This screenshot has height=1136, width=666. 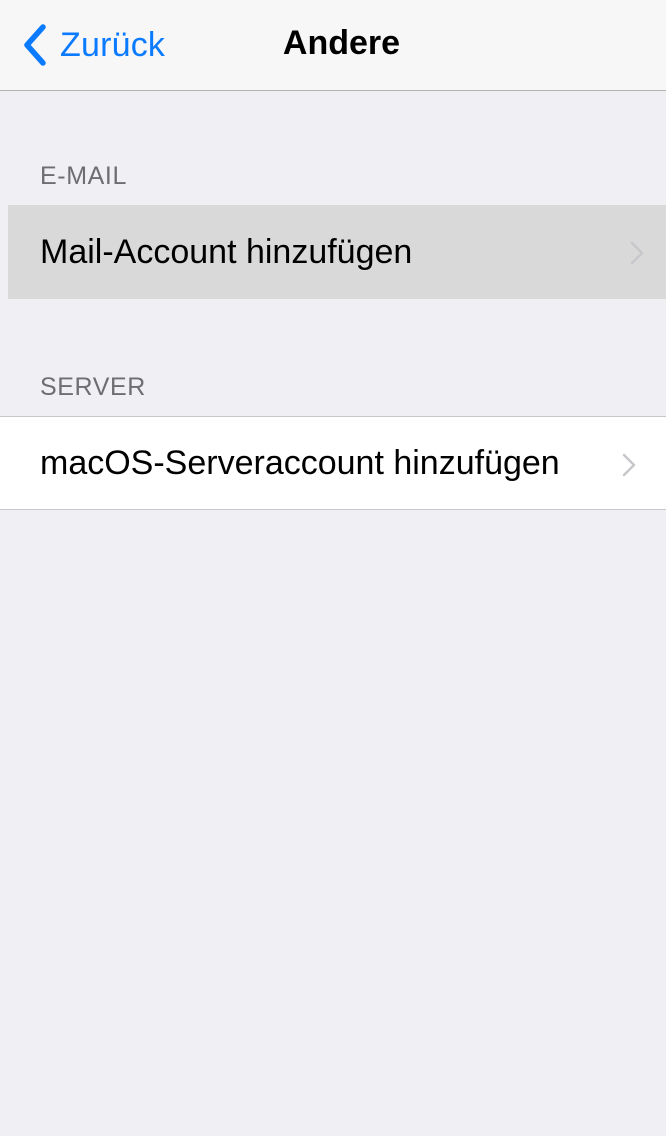 I want to click on add-mail-account-row: Mail-Account hinzufügen, so click(x=337, y=252).